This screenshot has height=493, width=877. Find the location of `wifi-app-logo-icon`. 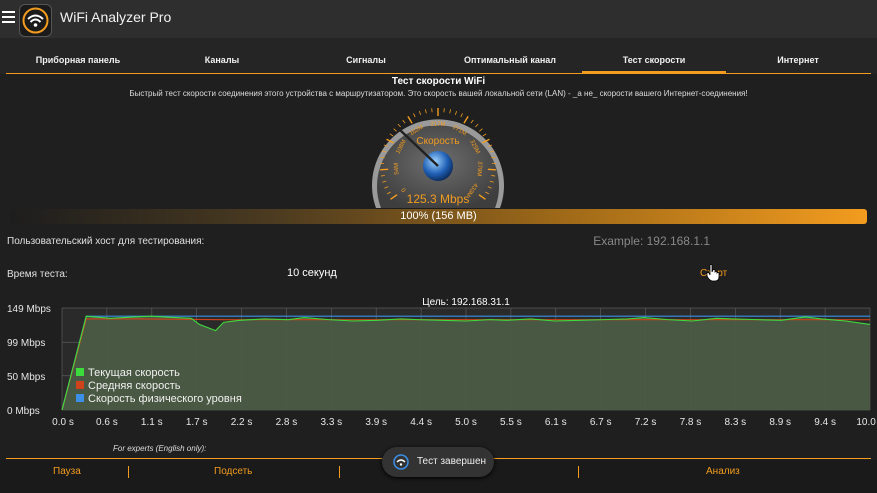

wifi-app-logo-icon is located at coordinates (35, 20).